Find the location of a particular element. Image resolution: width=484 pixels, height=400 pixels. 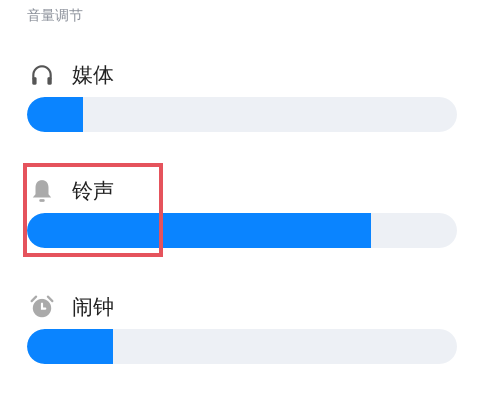

section-title: 音量调节 is located at coordinates (55, 16).